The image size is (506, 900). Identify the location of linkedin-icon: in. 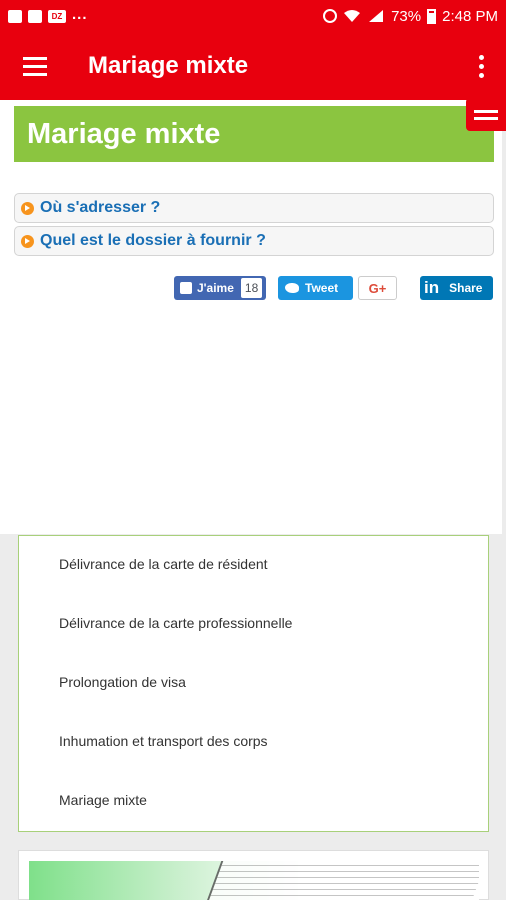
(432, 287).